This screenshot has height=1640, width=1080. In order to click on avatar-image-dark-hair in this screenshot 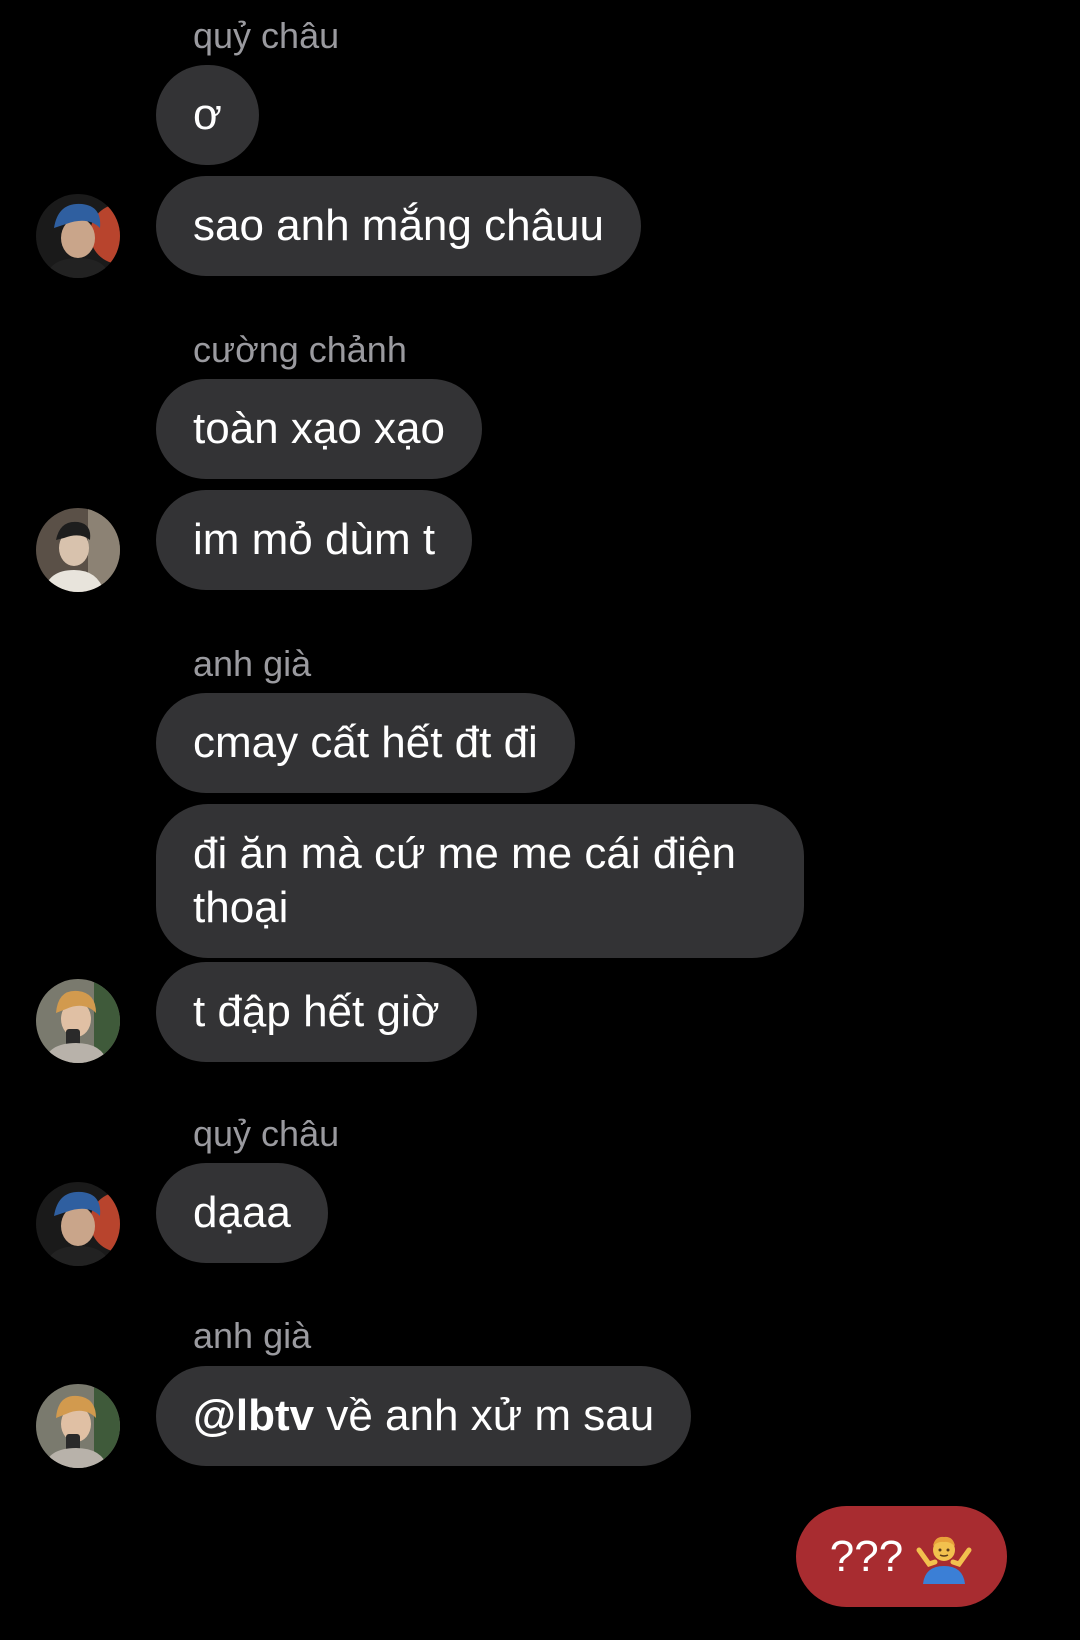, I will do `click(78, 550)`.